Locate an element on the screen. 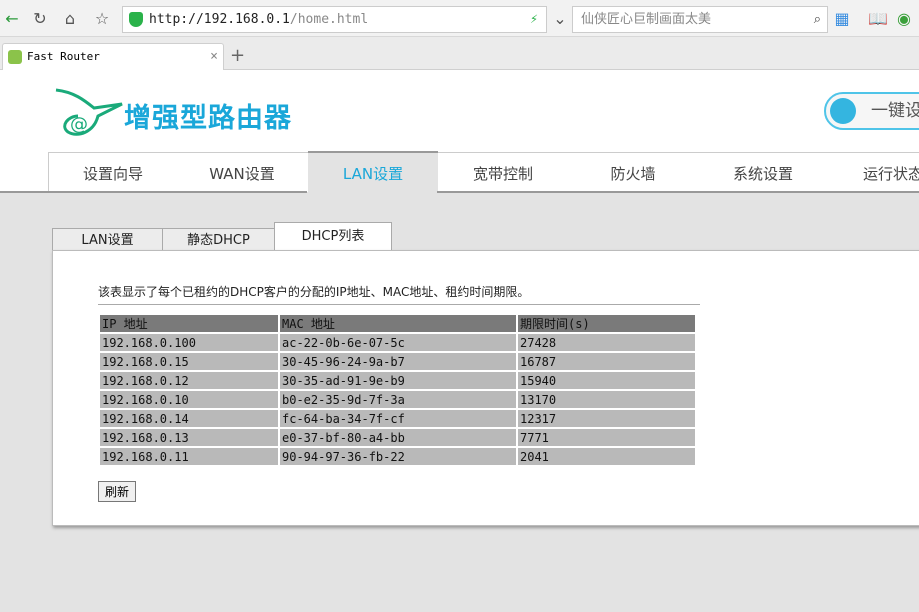 The image size is (919, 612). table-cell: 15940 is located at coordinates (606, 380).